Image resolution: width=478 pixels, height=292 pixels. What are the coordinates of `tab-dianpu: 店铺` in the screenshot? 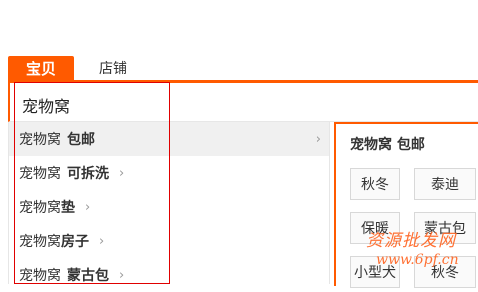 It's located at (113, 68).